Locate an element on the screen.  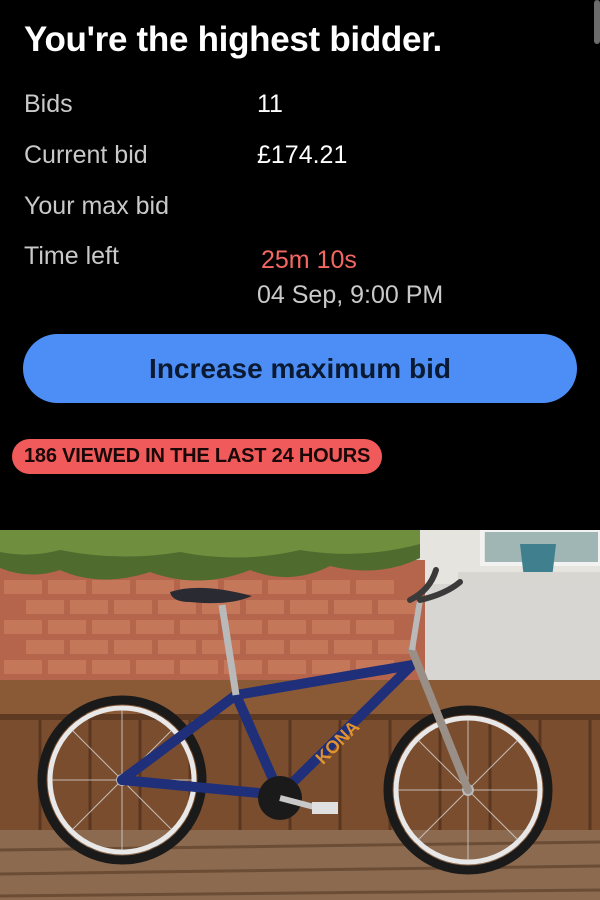
page-title: You're the highest bidder. is located at coordinates (233, 39).